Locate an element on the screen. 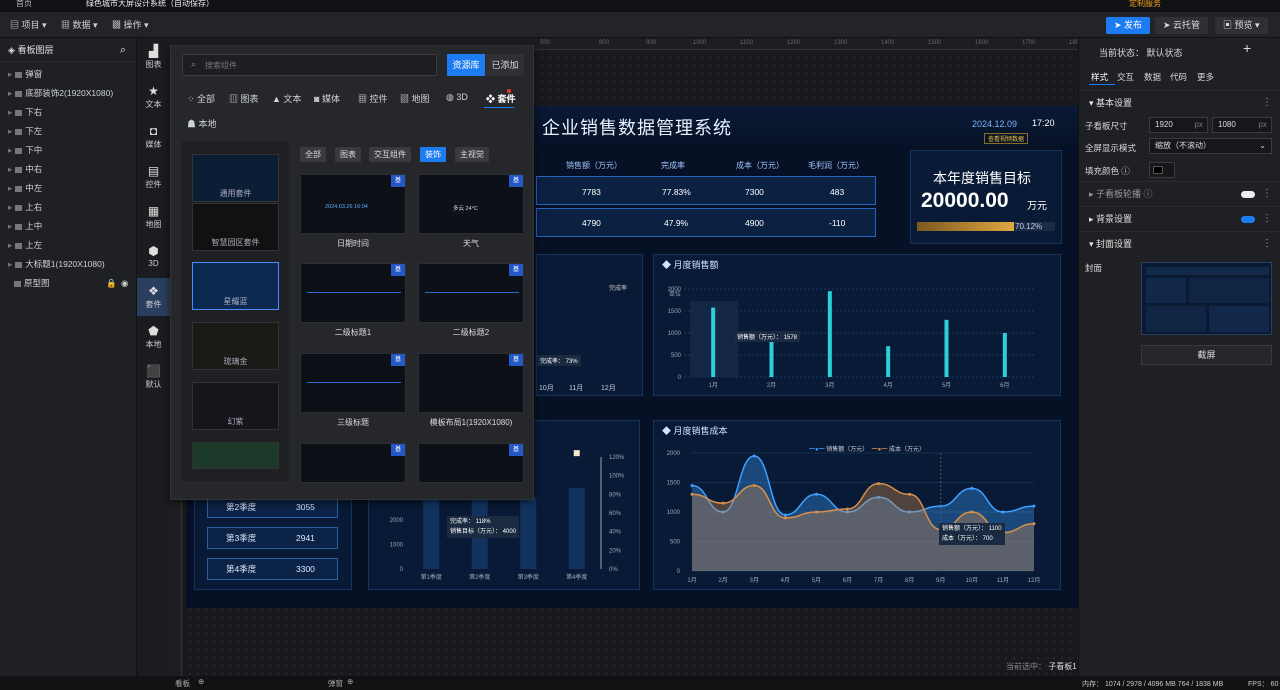 Image resolution: width=1280 pixels, height=690 pixels. kit-thumbnail: 智慧园区套件 is located at coordinates (235, 227).